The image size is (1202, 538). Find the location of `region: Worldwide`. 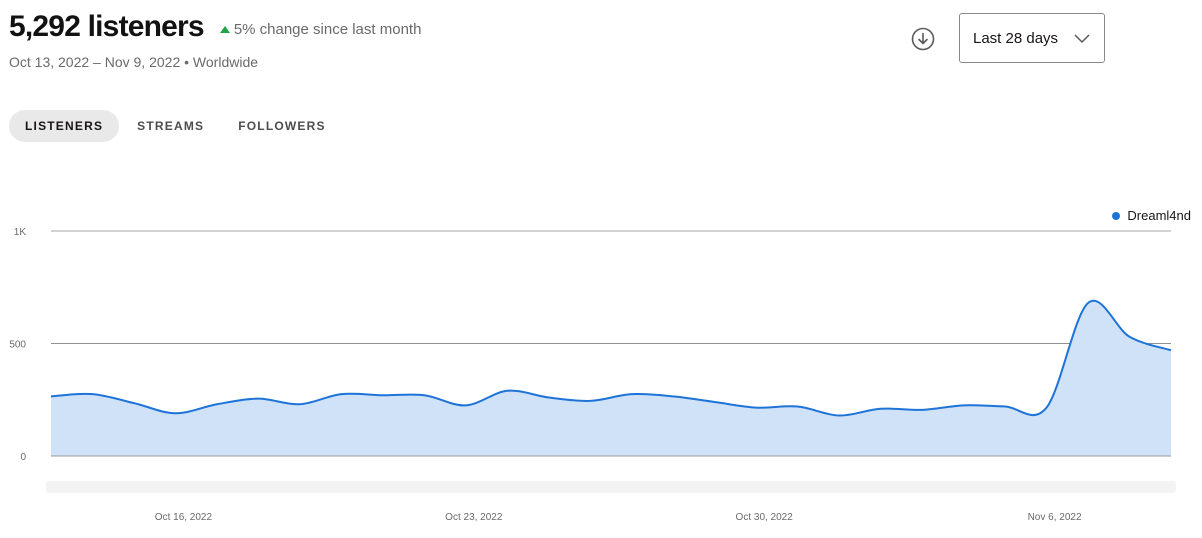

region: Worldwide is located at coordinates (225, 62).